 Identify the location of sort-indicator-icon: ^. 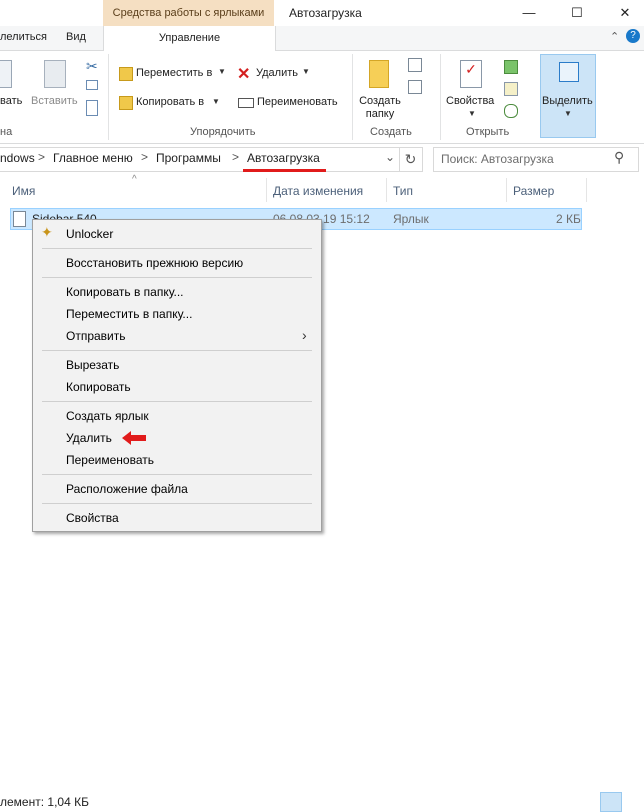
(134, 179).